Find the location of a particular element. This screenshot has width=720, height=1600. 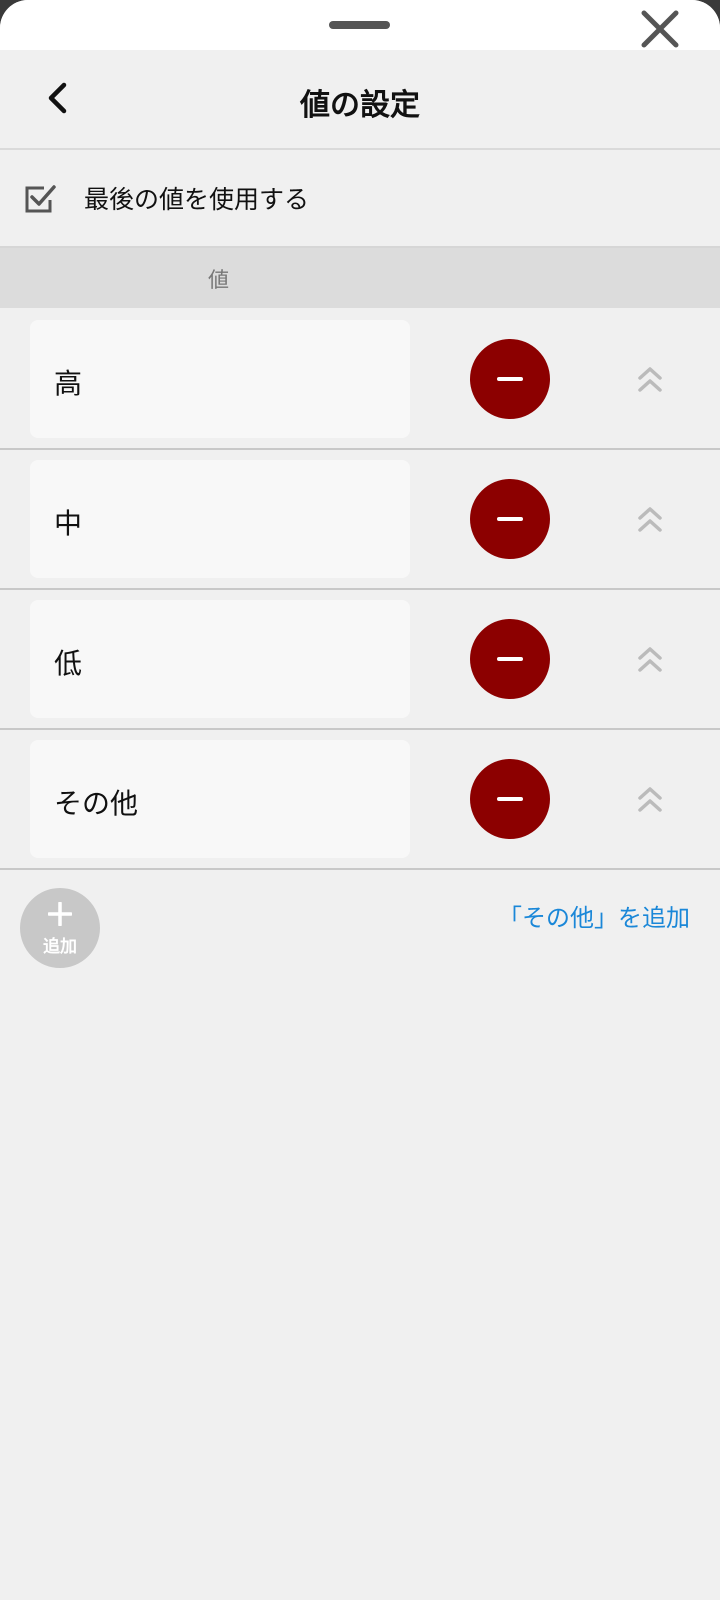

value-input: 中 is located at coordinates (220, 519).